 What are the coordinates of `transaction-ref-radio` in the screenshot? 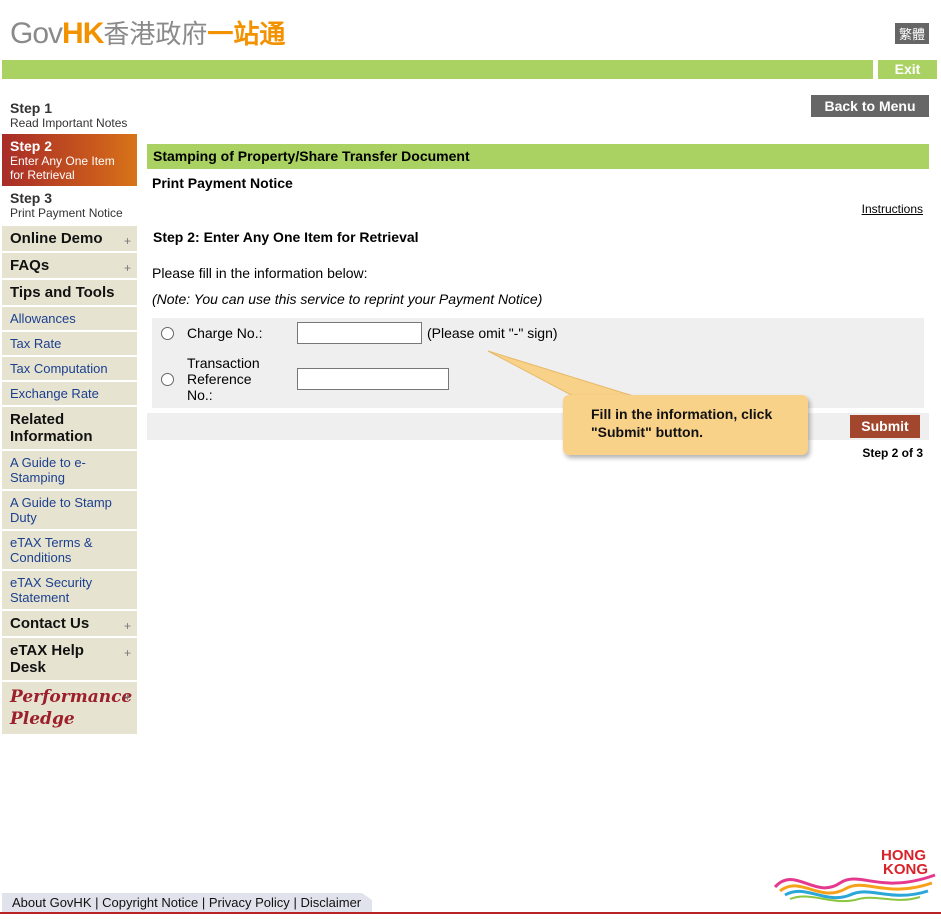 It's located at (167, 379).